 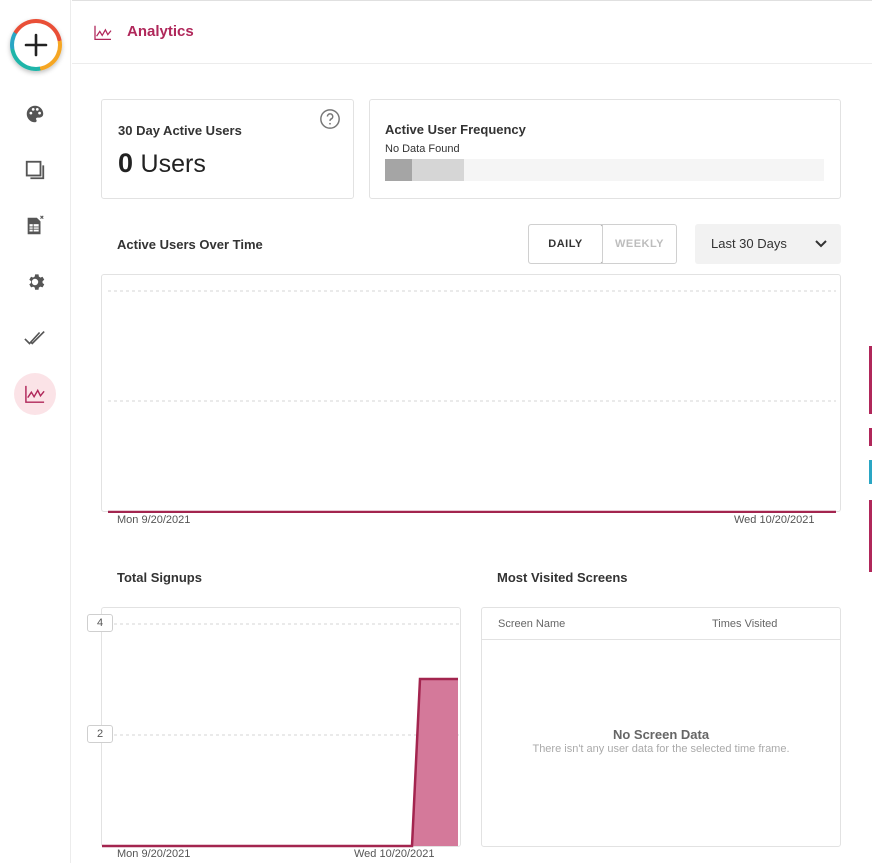 I want to click on weekly-toggle-button: WEEKLY, so click(x=639, y=244).